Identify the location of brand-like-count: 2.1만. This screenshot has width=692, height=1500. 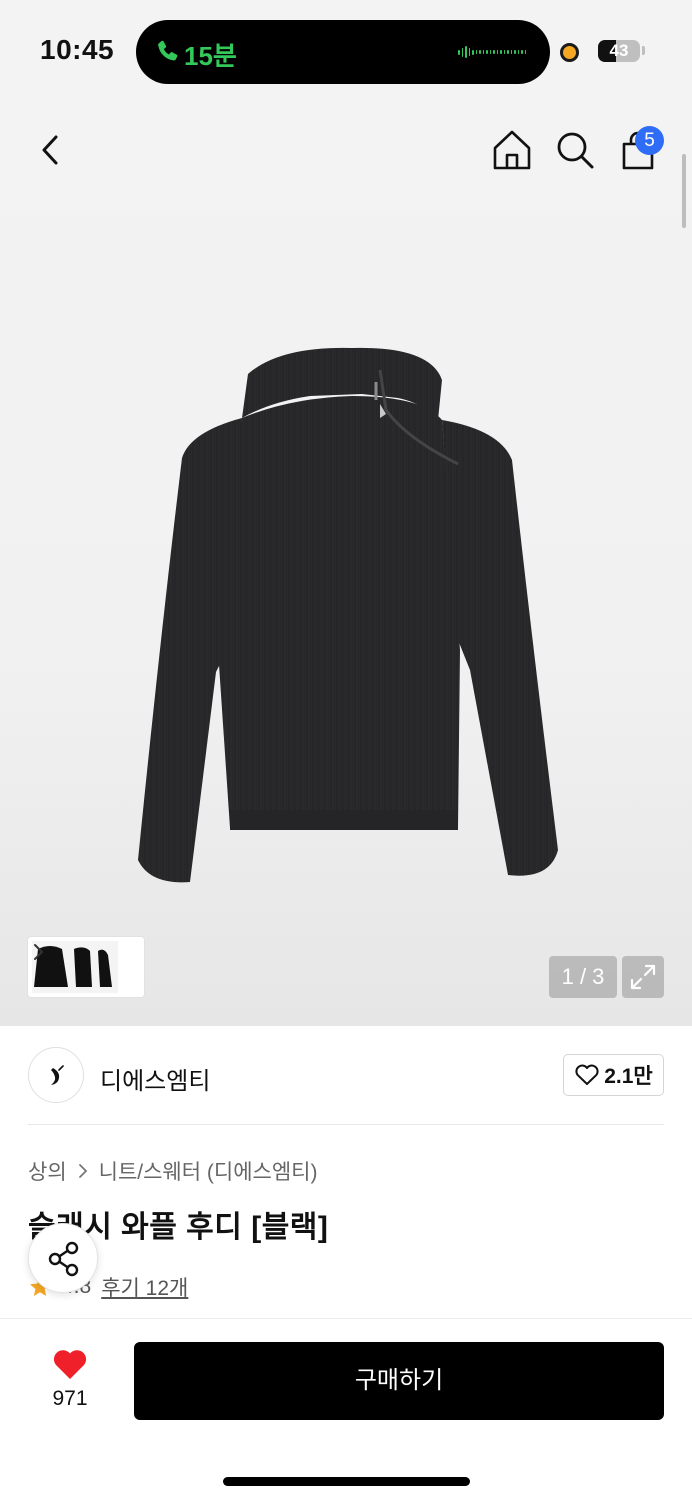
(628, 1076).